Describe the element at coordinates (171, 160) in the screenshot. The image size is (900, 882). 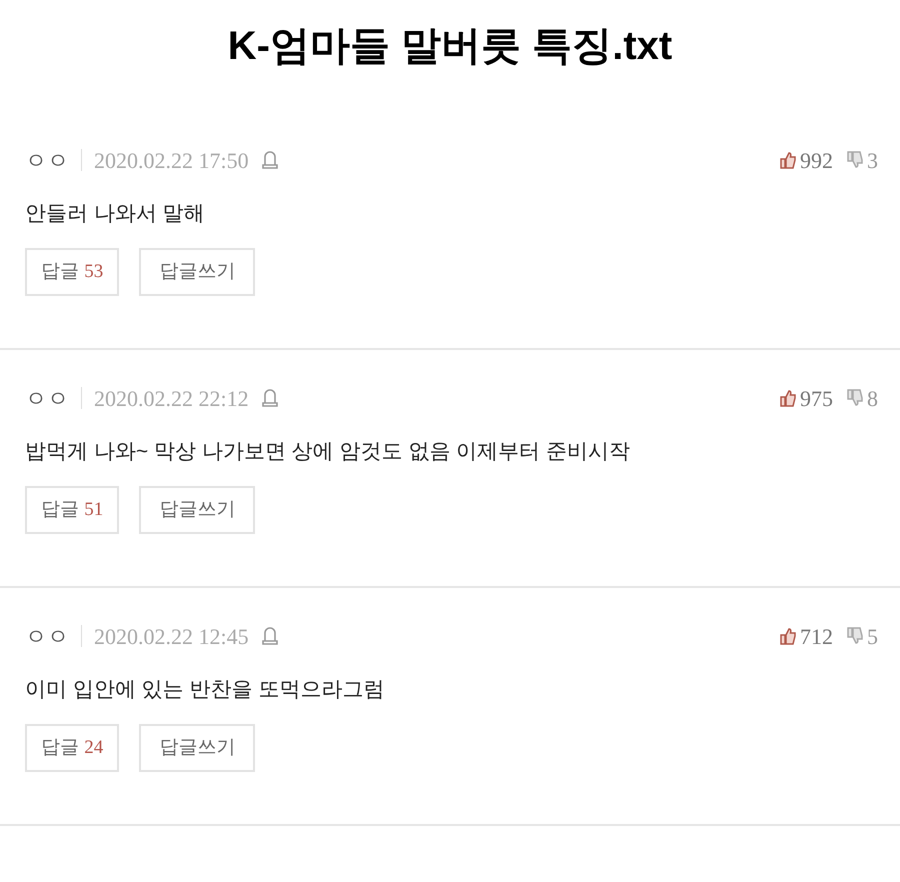
I see `comment-date: 2020.02.22 17:50` at that location.